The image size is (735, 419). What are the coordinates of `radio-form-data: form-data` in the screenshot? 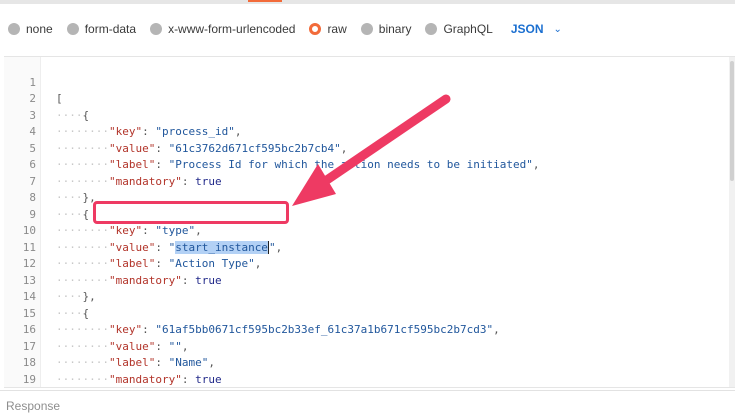 It's located at (101, 29).